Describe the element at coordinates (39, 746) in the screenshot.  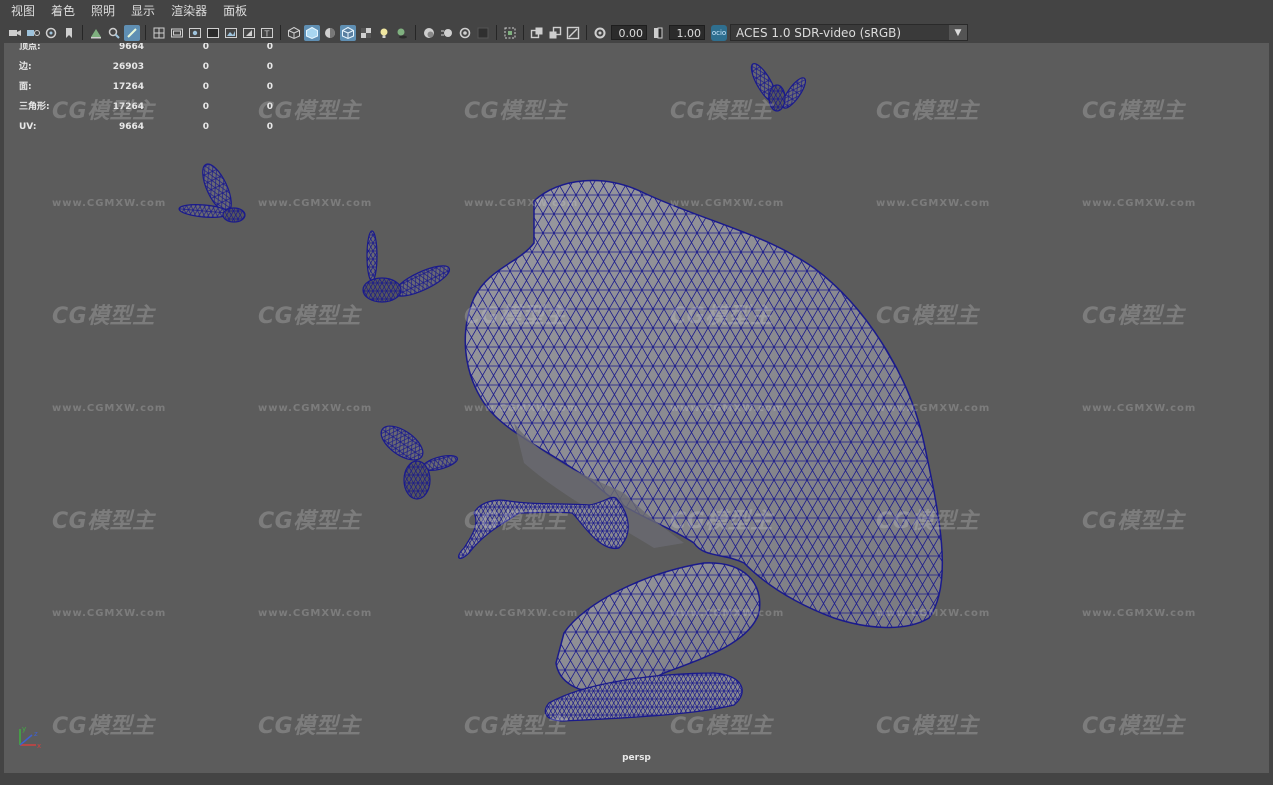
I see `svg-text: x` at that location.